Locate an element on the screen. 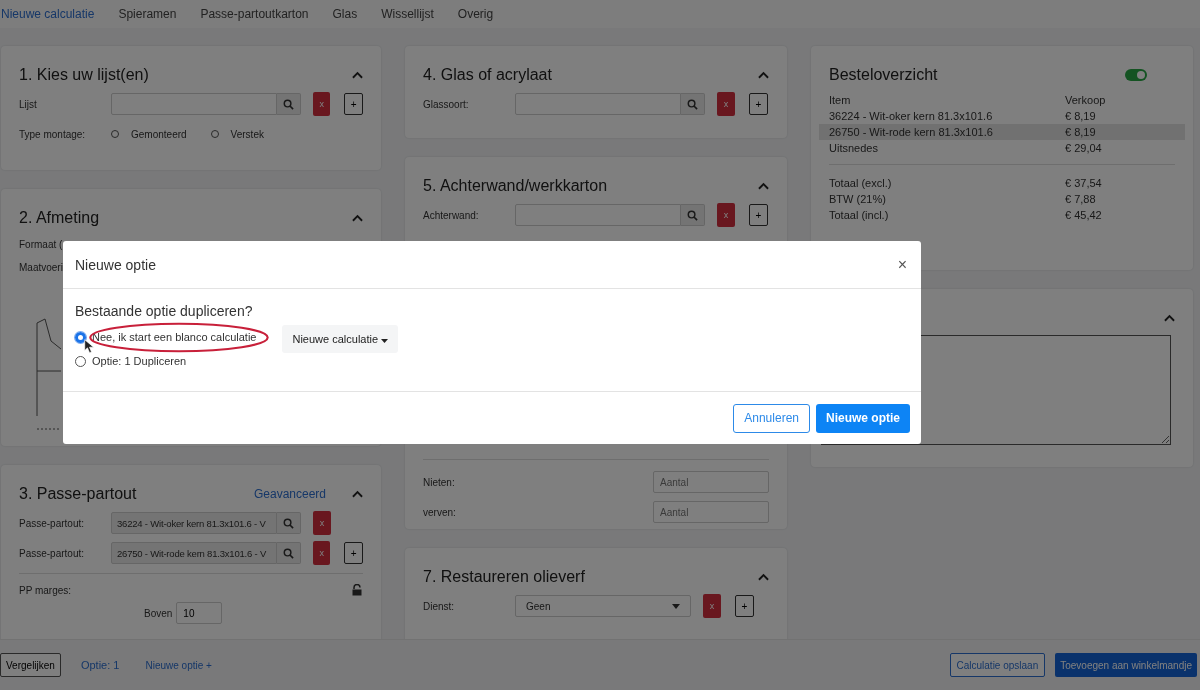 This screenshot has height=690, width=1200. modal-title: Nieuwe optie is located at coordinates (115, 264).